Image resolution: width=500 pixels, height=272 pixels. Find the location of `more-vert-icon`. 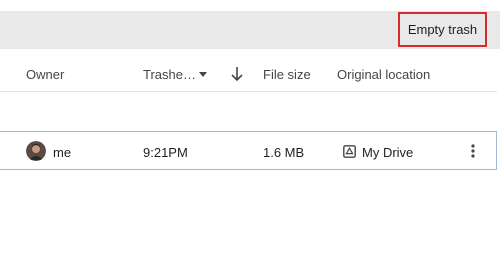

more-vert-icon is located at coordinates (473, 151).